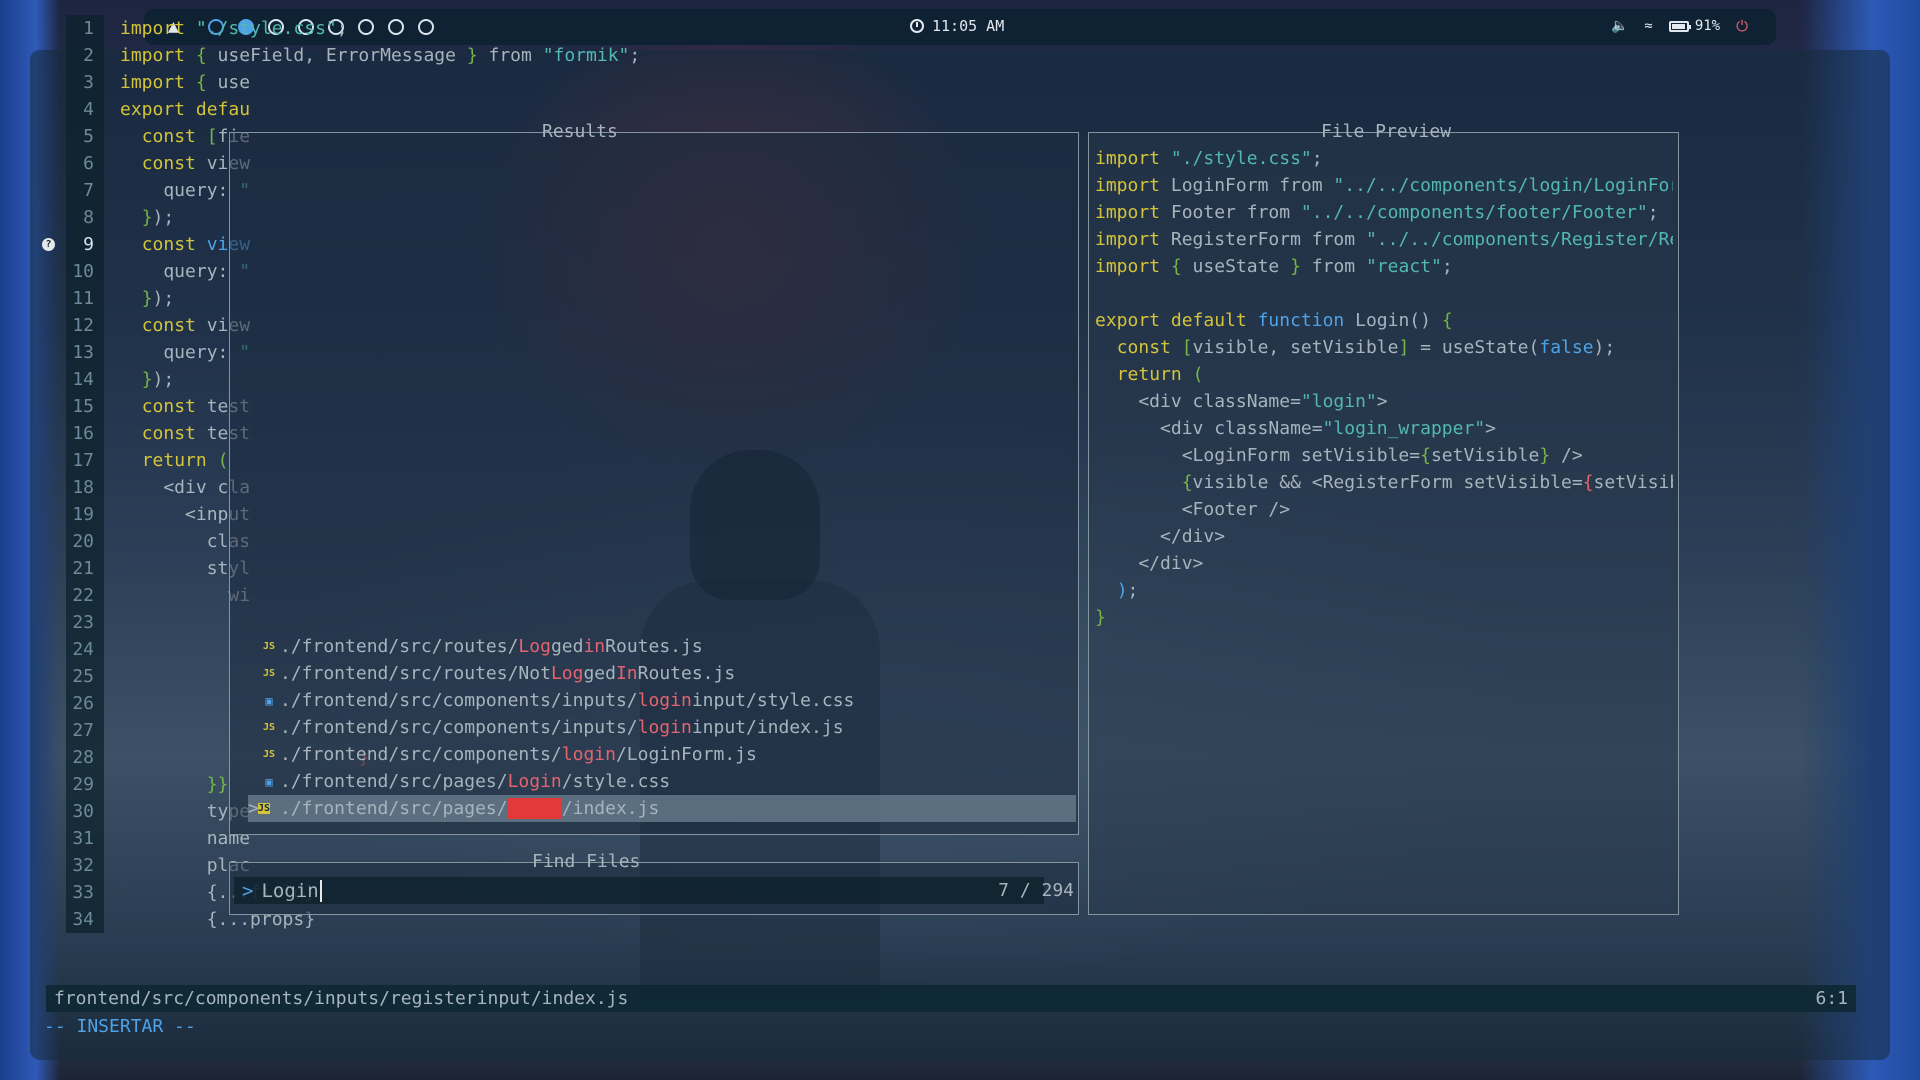 This screenshot has width=1920, height=1080. What do you see at coordinates (475, 781) in the screenshot?
I see `result-path: ./frontend/src/pages/Login/style.css` at bounding box center [475, 781].